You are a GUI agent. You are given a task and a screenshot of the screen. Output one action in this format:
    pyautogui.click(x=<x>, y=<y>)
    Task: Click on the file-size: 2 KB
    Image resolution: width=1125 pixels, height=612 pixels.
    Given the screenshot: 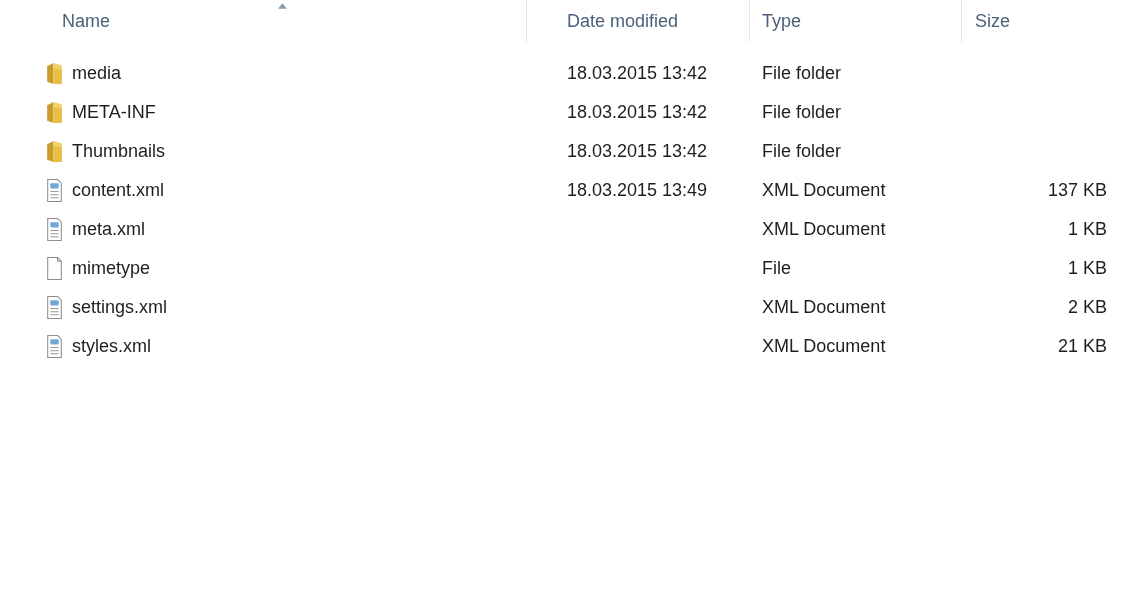 What is the action you would take?
    pyautogui.click(x=1087, y=307)
    